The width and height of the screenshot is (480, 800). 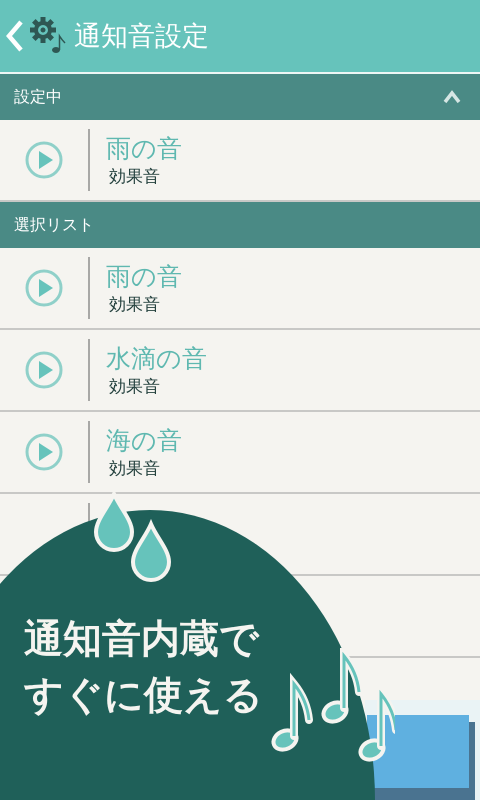 What do you see at coordinates (38, 97) in the screenshot?
I see `section-header: 設定中` at bounding box center [38, 97].